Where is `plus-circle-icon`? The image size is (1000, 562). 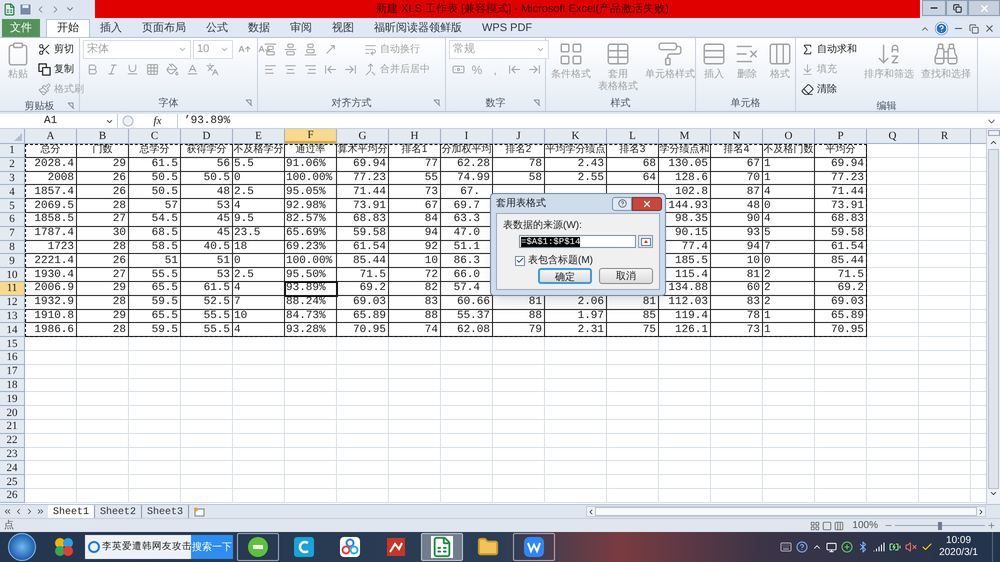
plus-circle-icon is located at coordinates (847, 547).